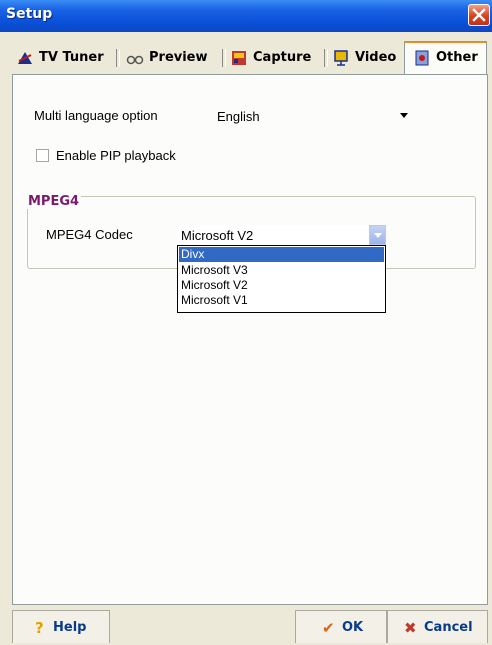  What do you see at coordinates (341, 57) in the screenshot?
I see `monitor-icon` at bounding box center [341, 57].